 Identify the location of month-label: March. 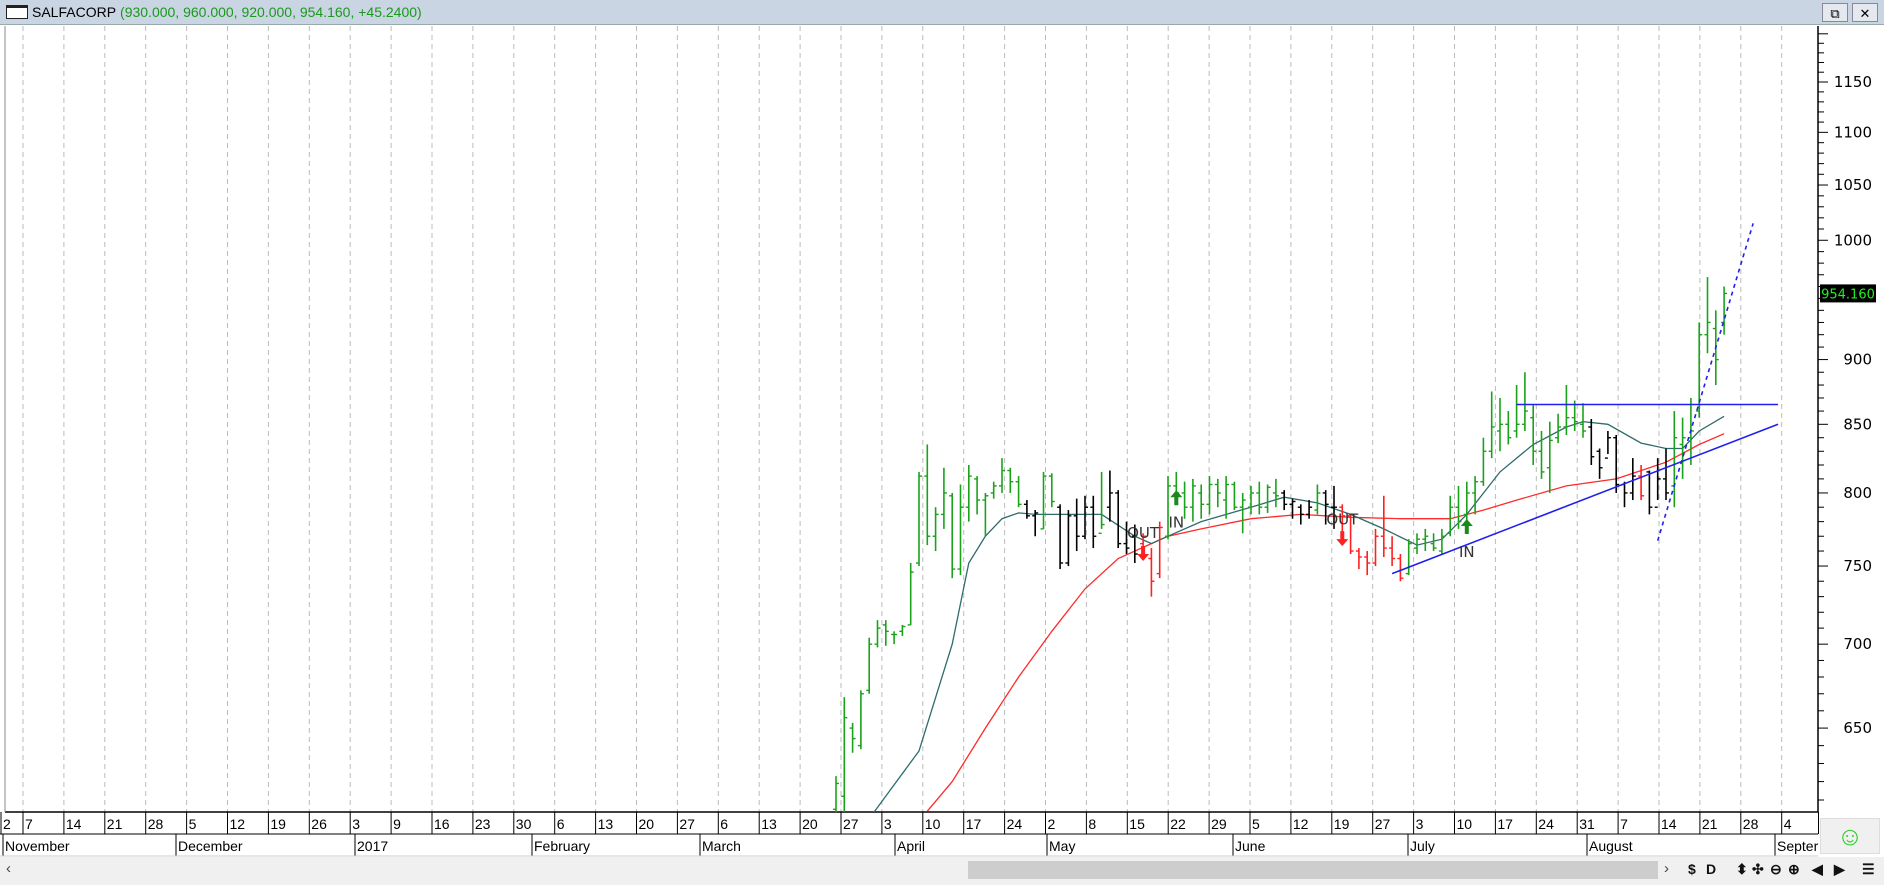
(721, 846).